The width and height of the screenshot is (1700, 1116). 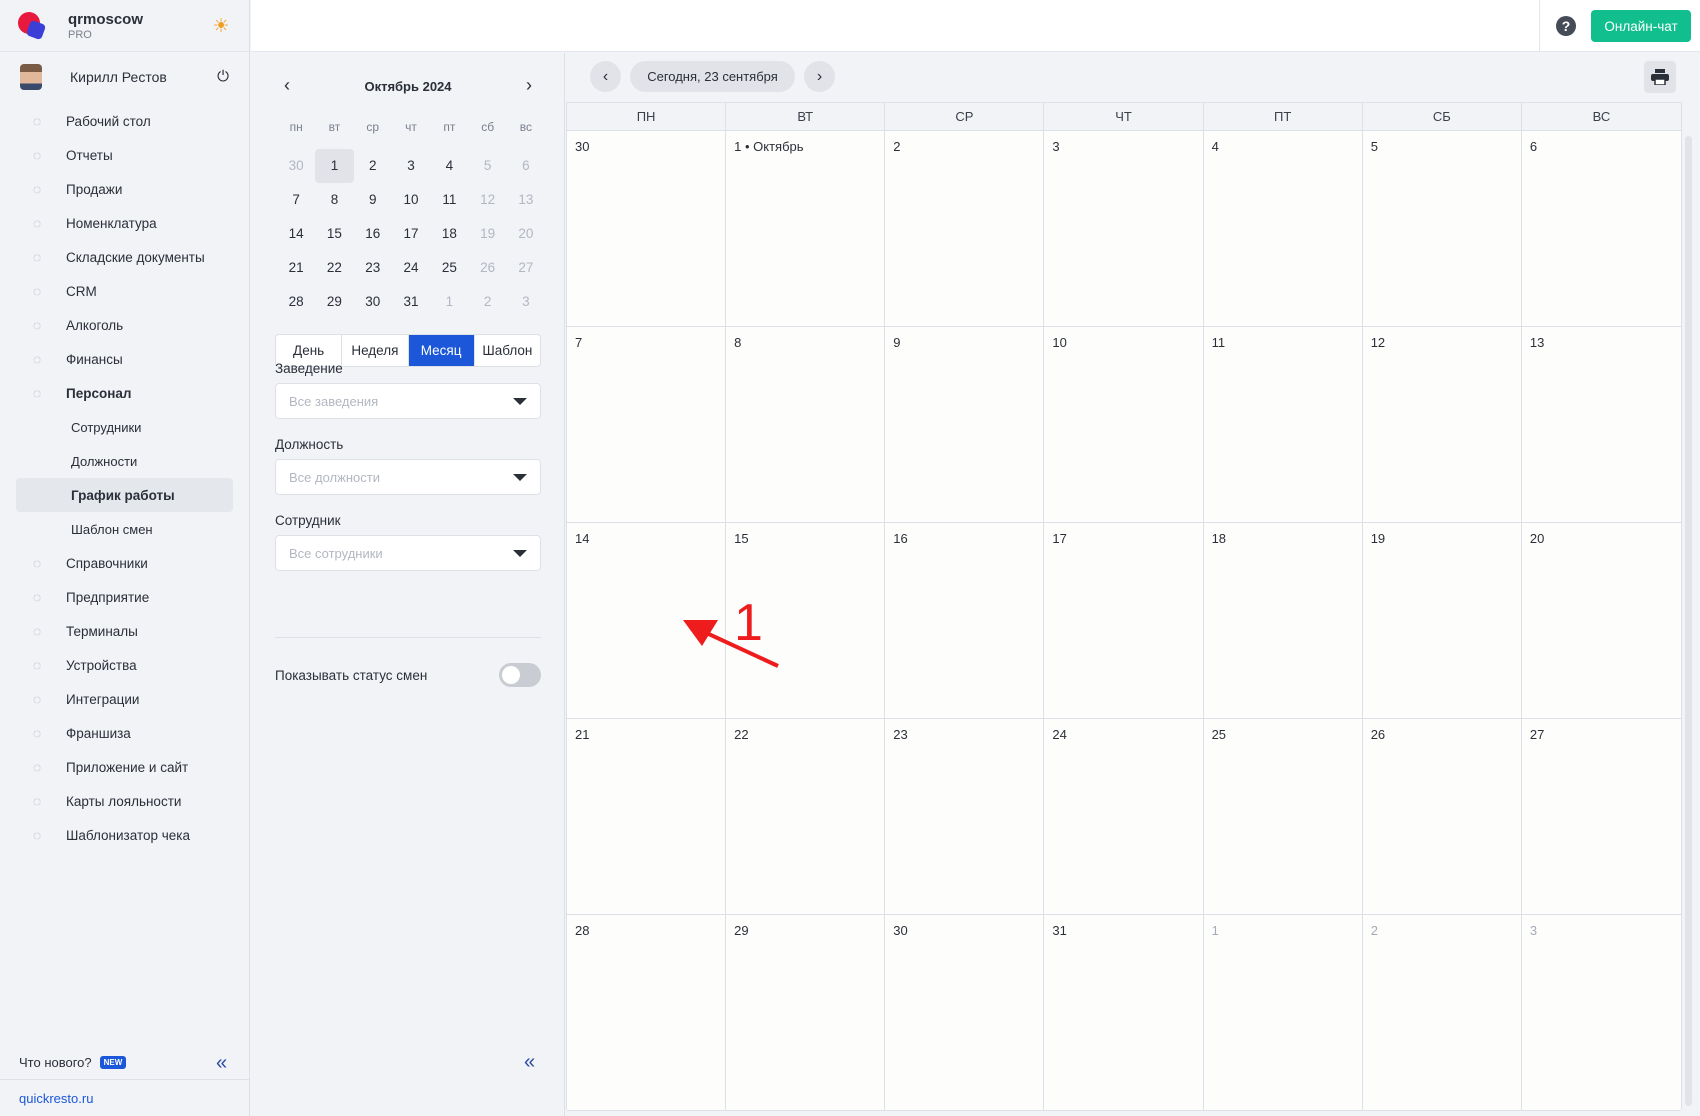 What do you see at coordinates (449, 234) in the screenshot?
I see `mini-day: 18` at bounding box center [449, 234].